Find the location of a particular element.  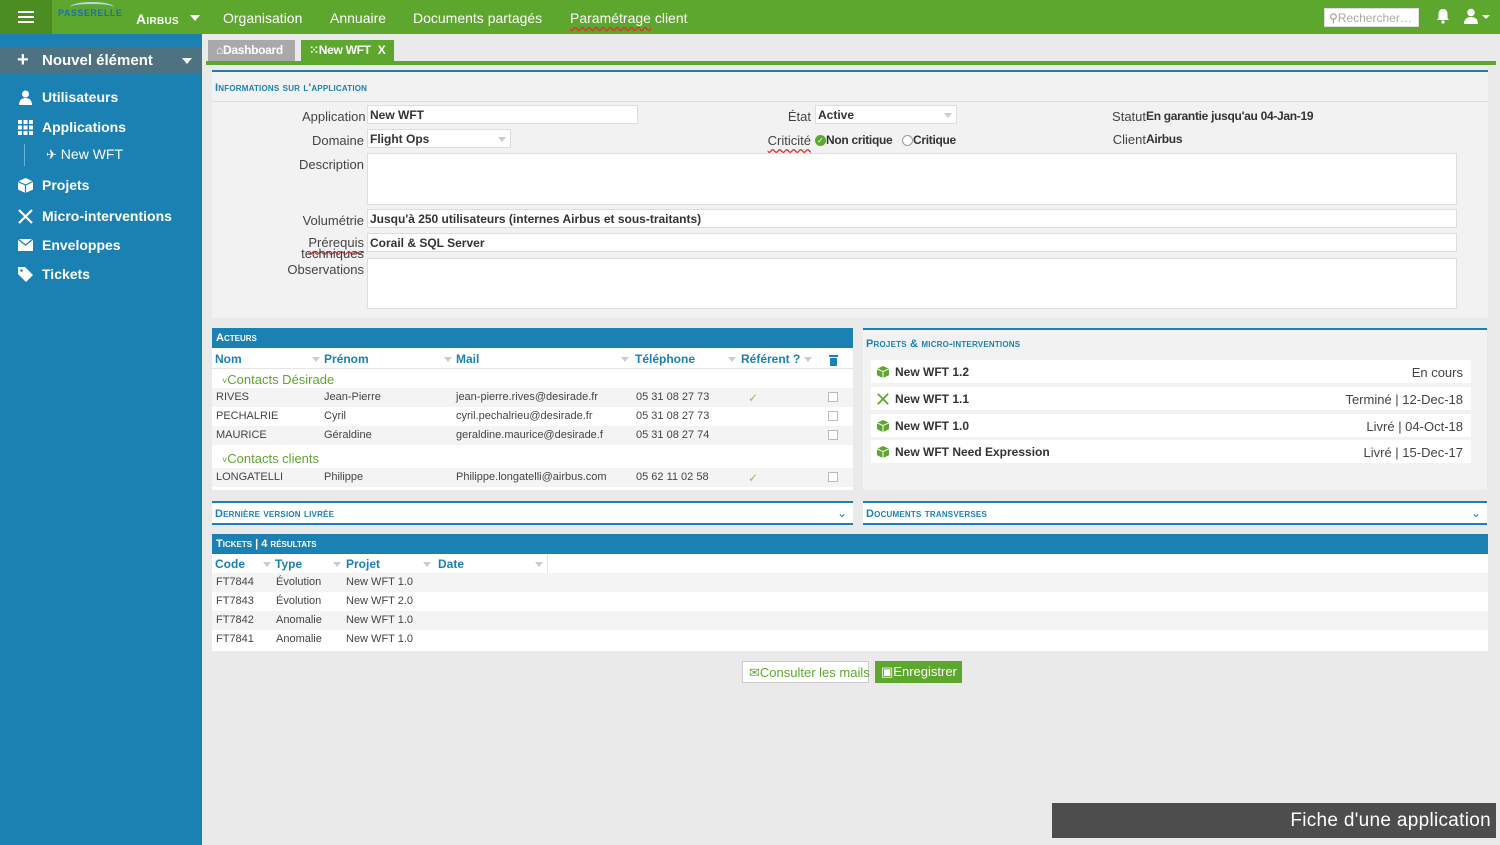

derniere-version-panel: Dernière version livrée ⌄ is located at coordinates (532, 513).